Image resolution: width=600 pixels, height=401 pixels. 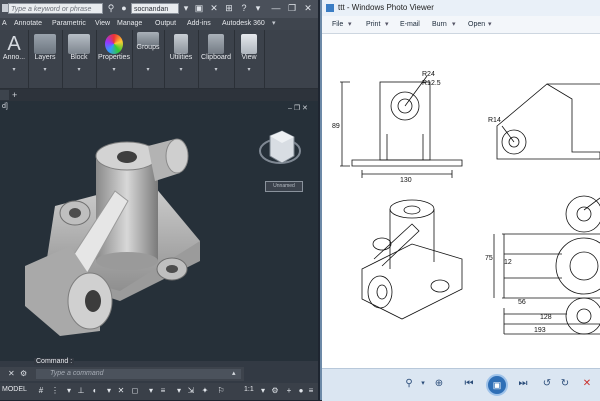 I want to click on ribbon-group-groups: Groups ▾, so click(x=148, y=59).